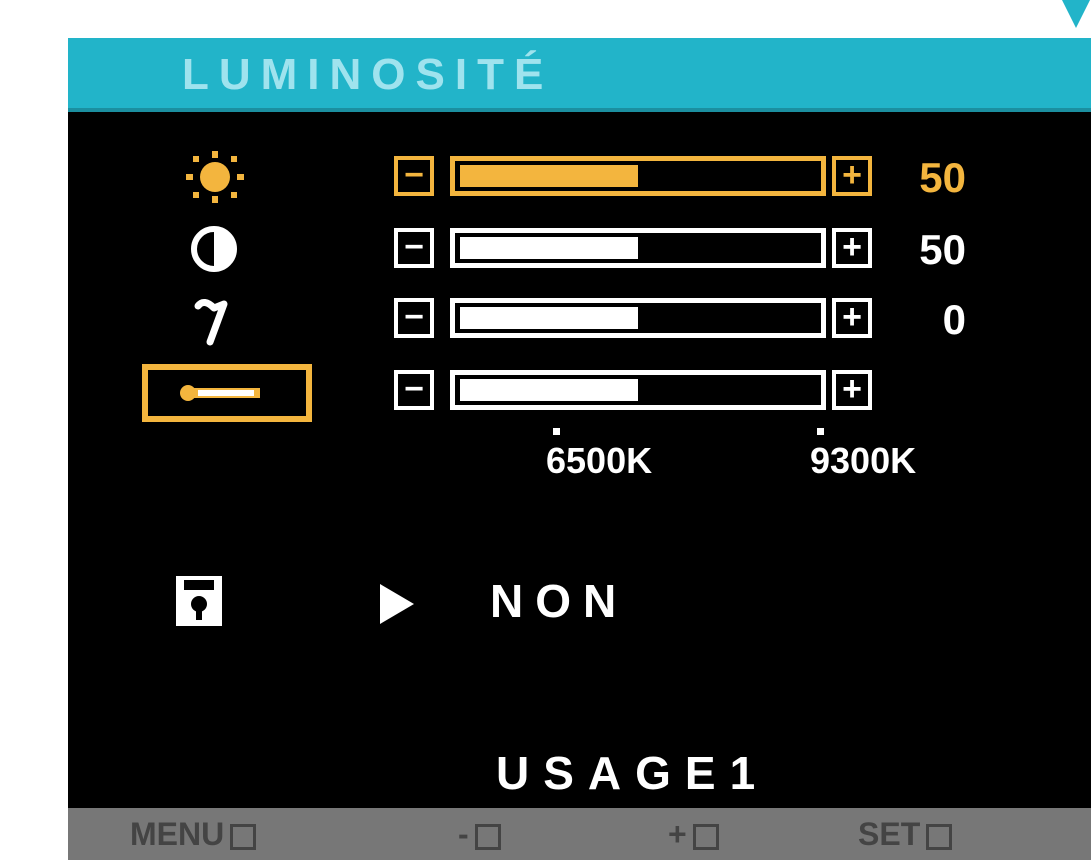  What do you see at coordinates (549, 390) in the screenshot?
I see `temperature-slider-fill` at bounding box center [549, 390].